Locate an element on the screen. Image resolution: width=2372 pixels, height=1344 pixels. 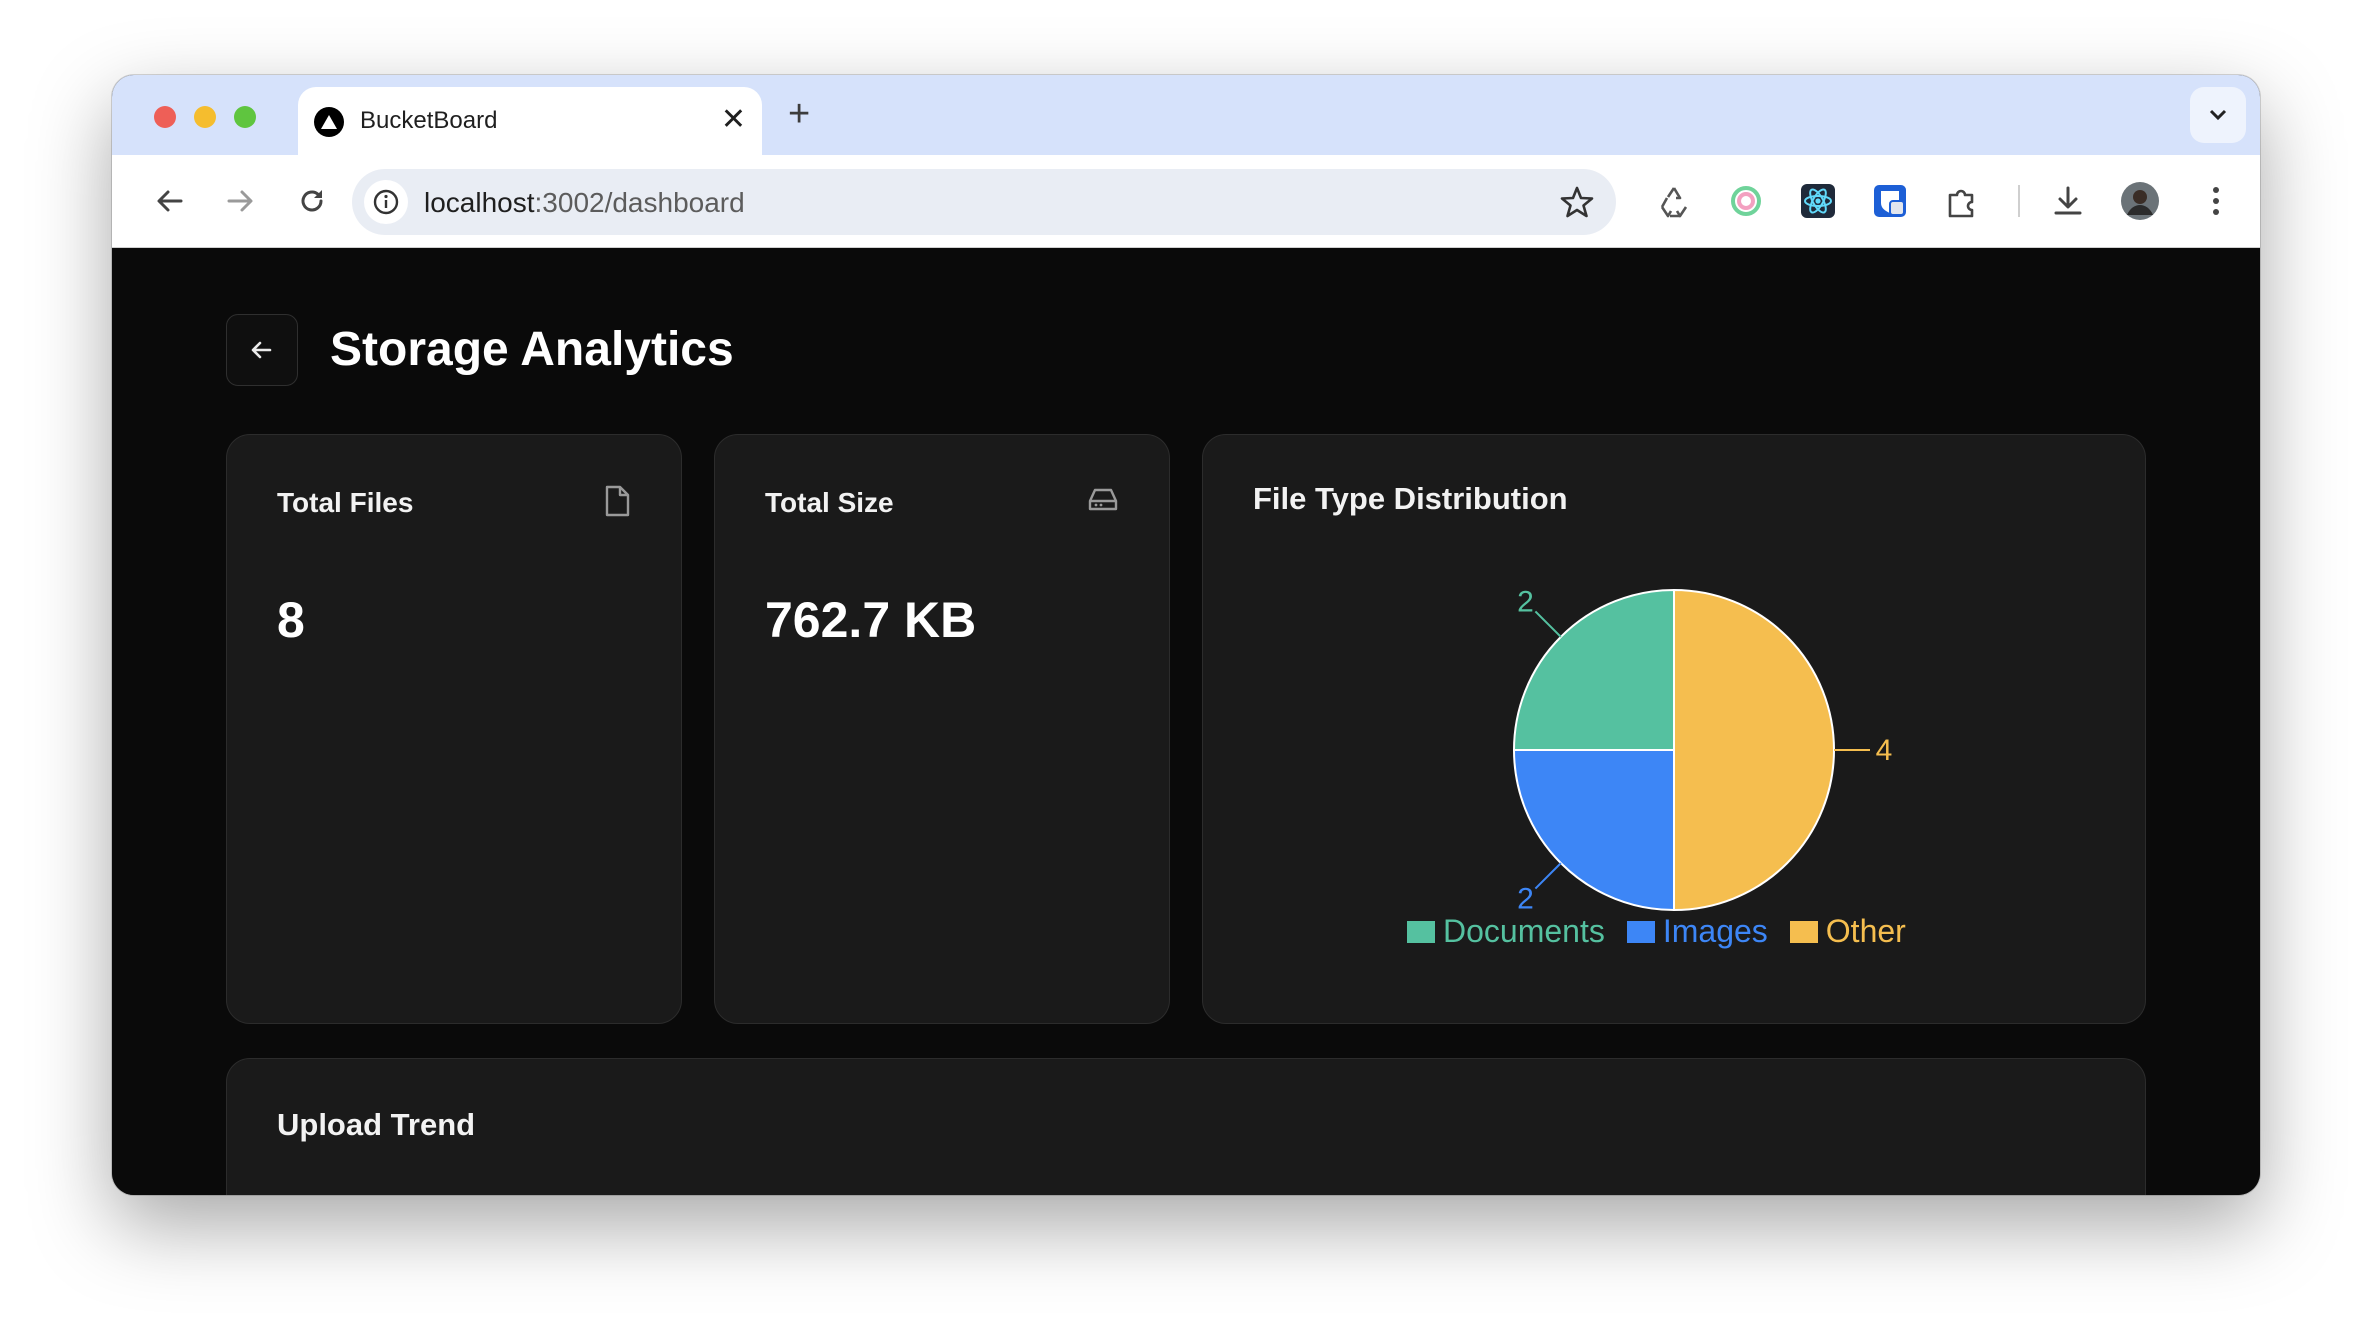
url-text: localhost:3002/dashboard is located at coordinates (584, 203).